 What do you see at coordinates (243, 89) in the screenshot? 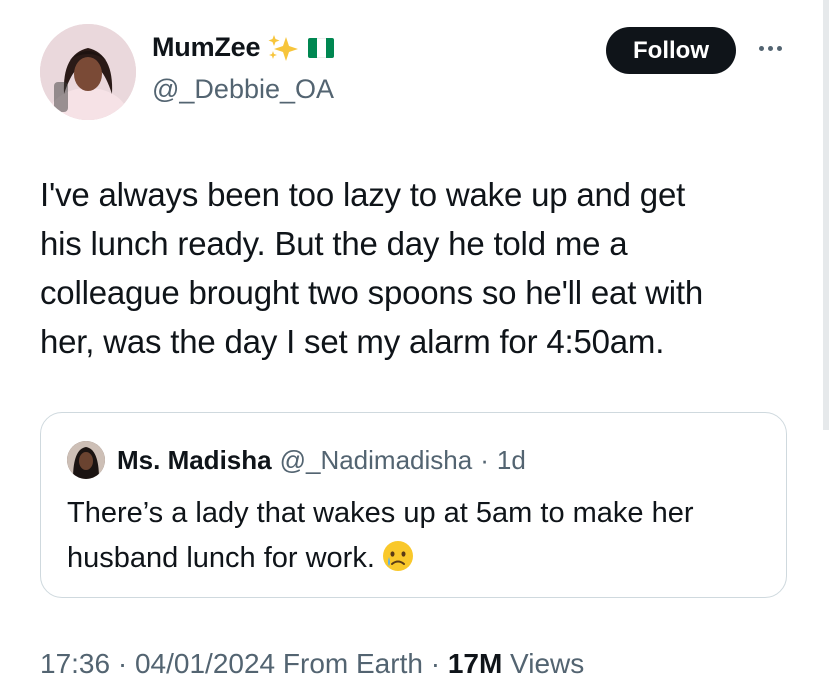
I see `author-handle: @_Debbie_OA` at bounding box center [243, 89].